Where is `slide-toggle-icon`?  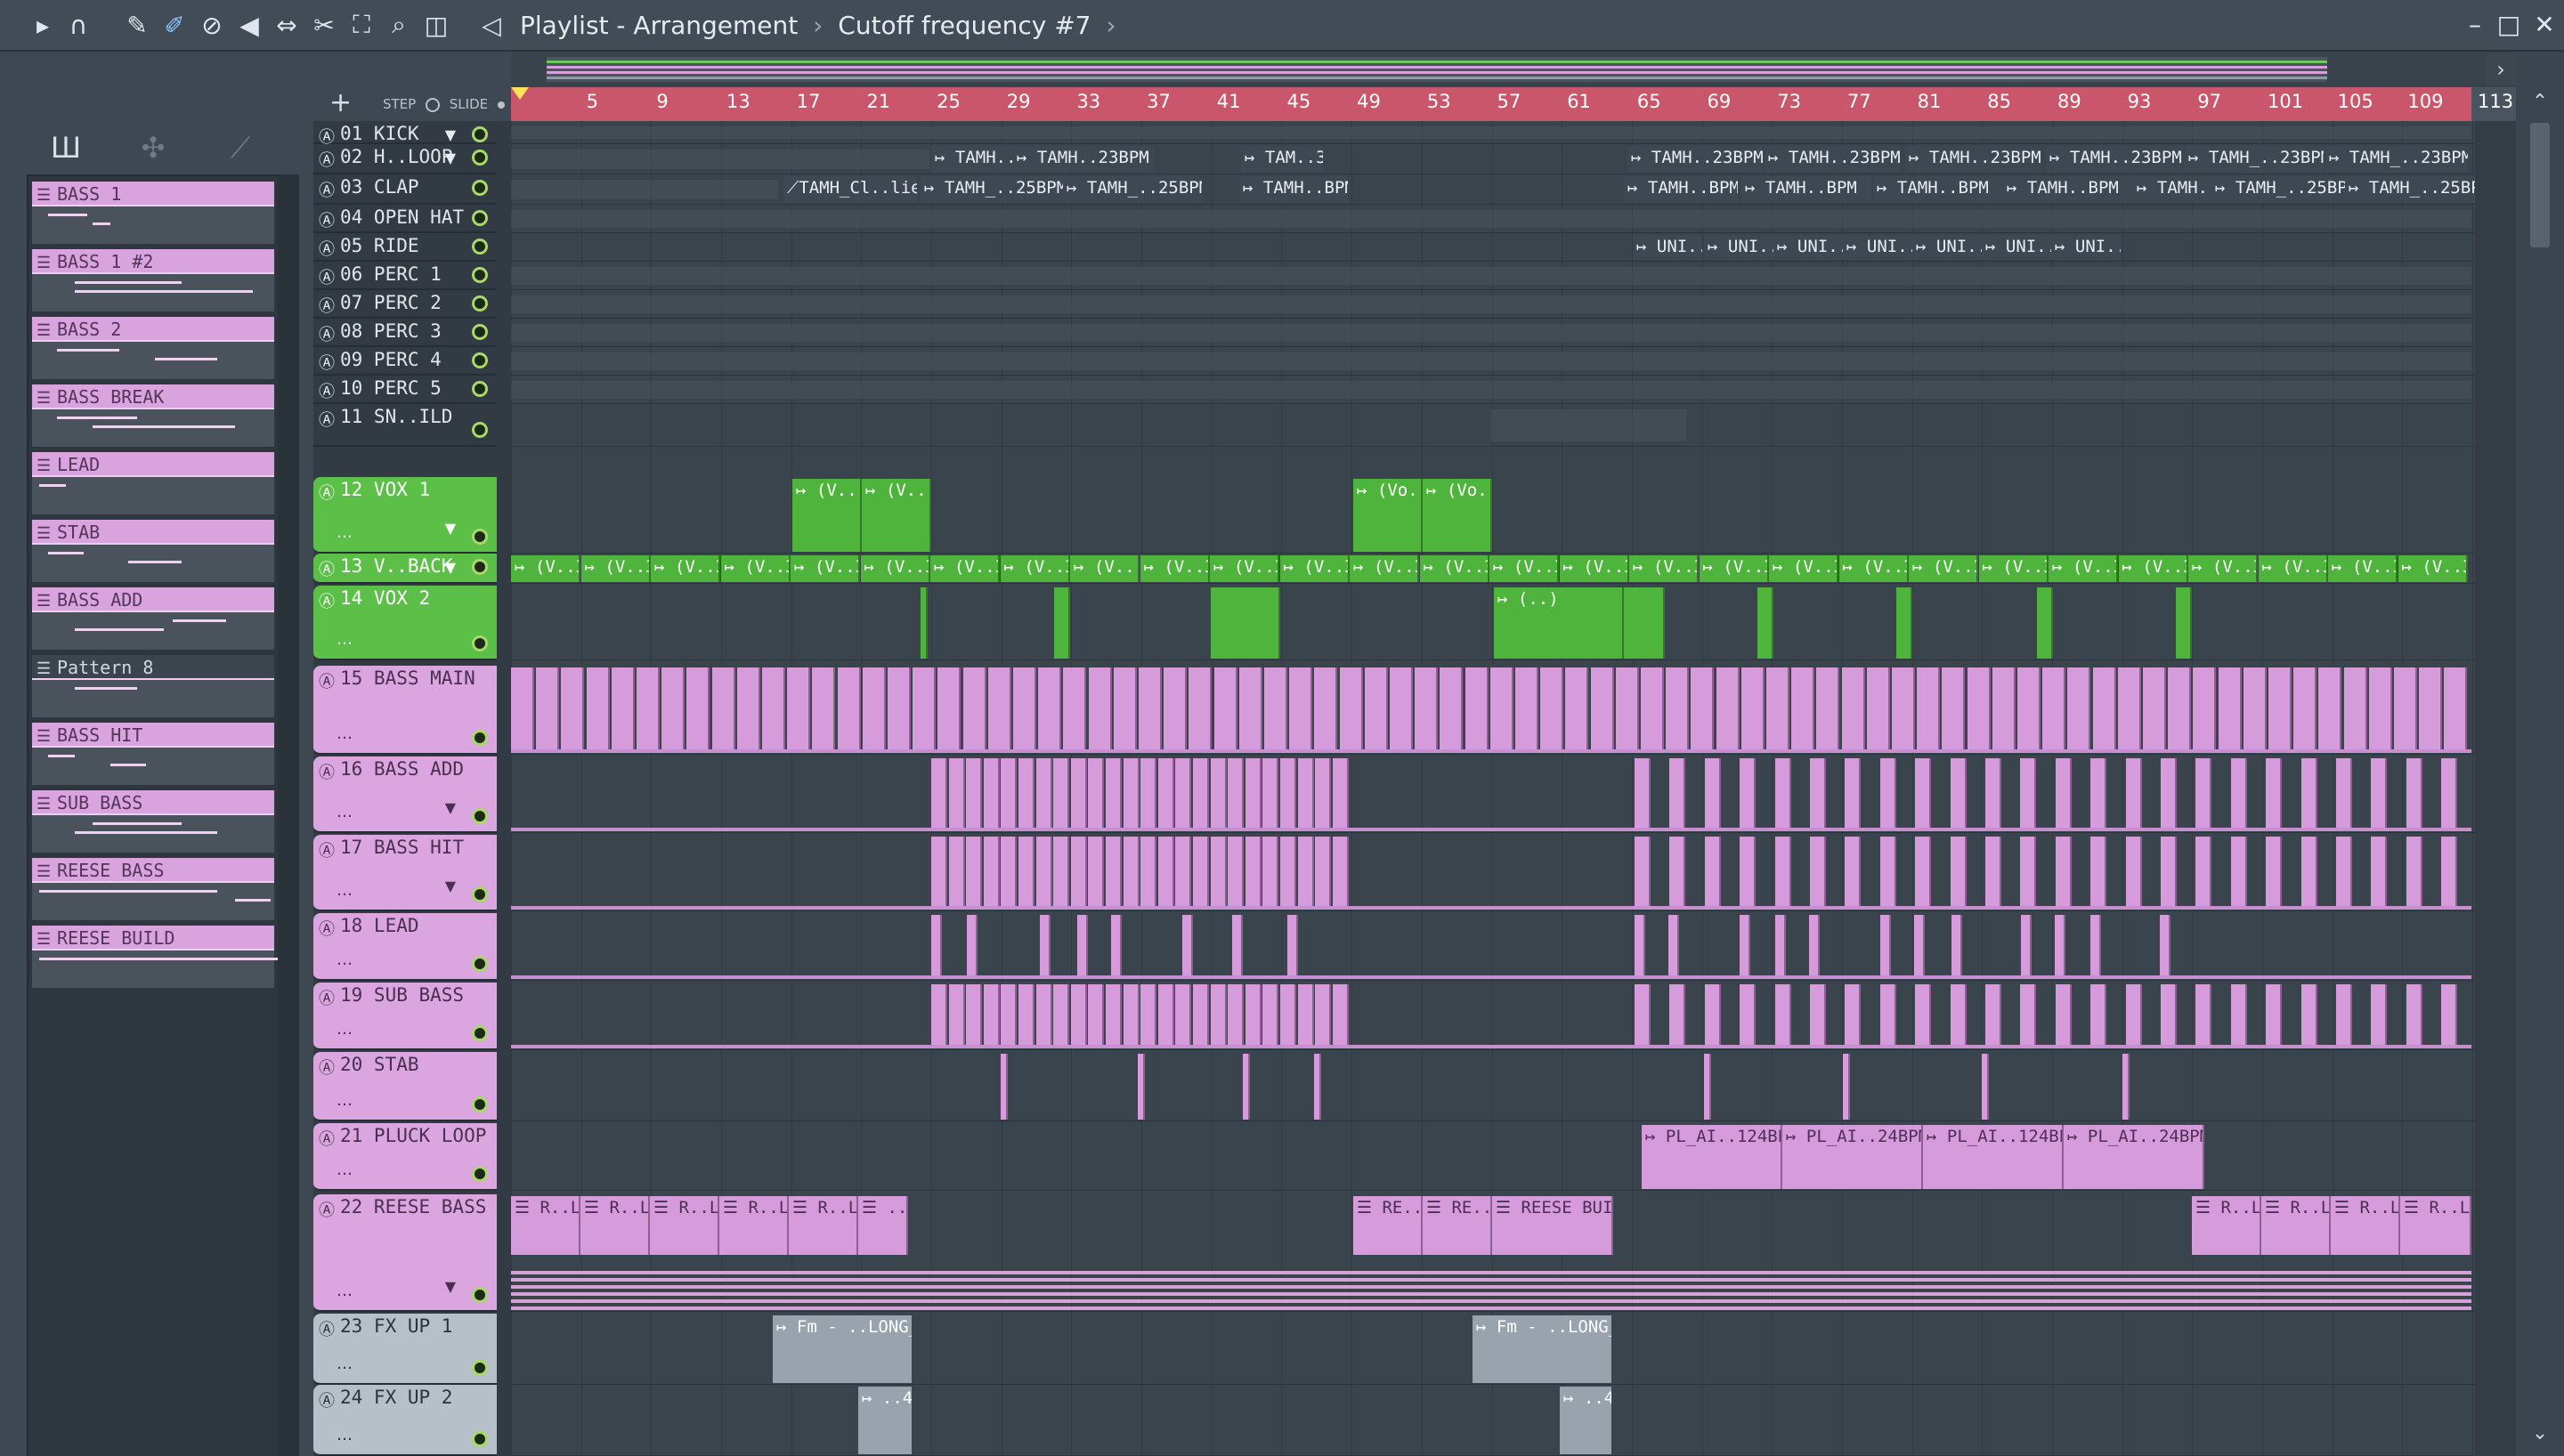 slide-toggle-icon is located at coordinates (501, 105).